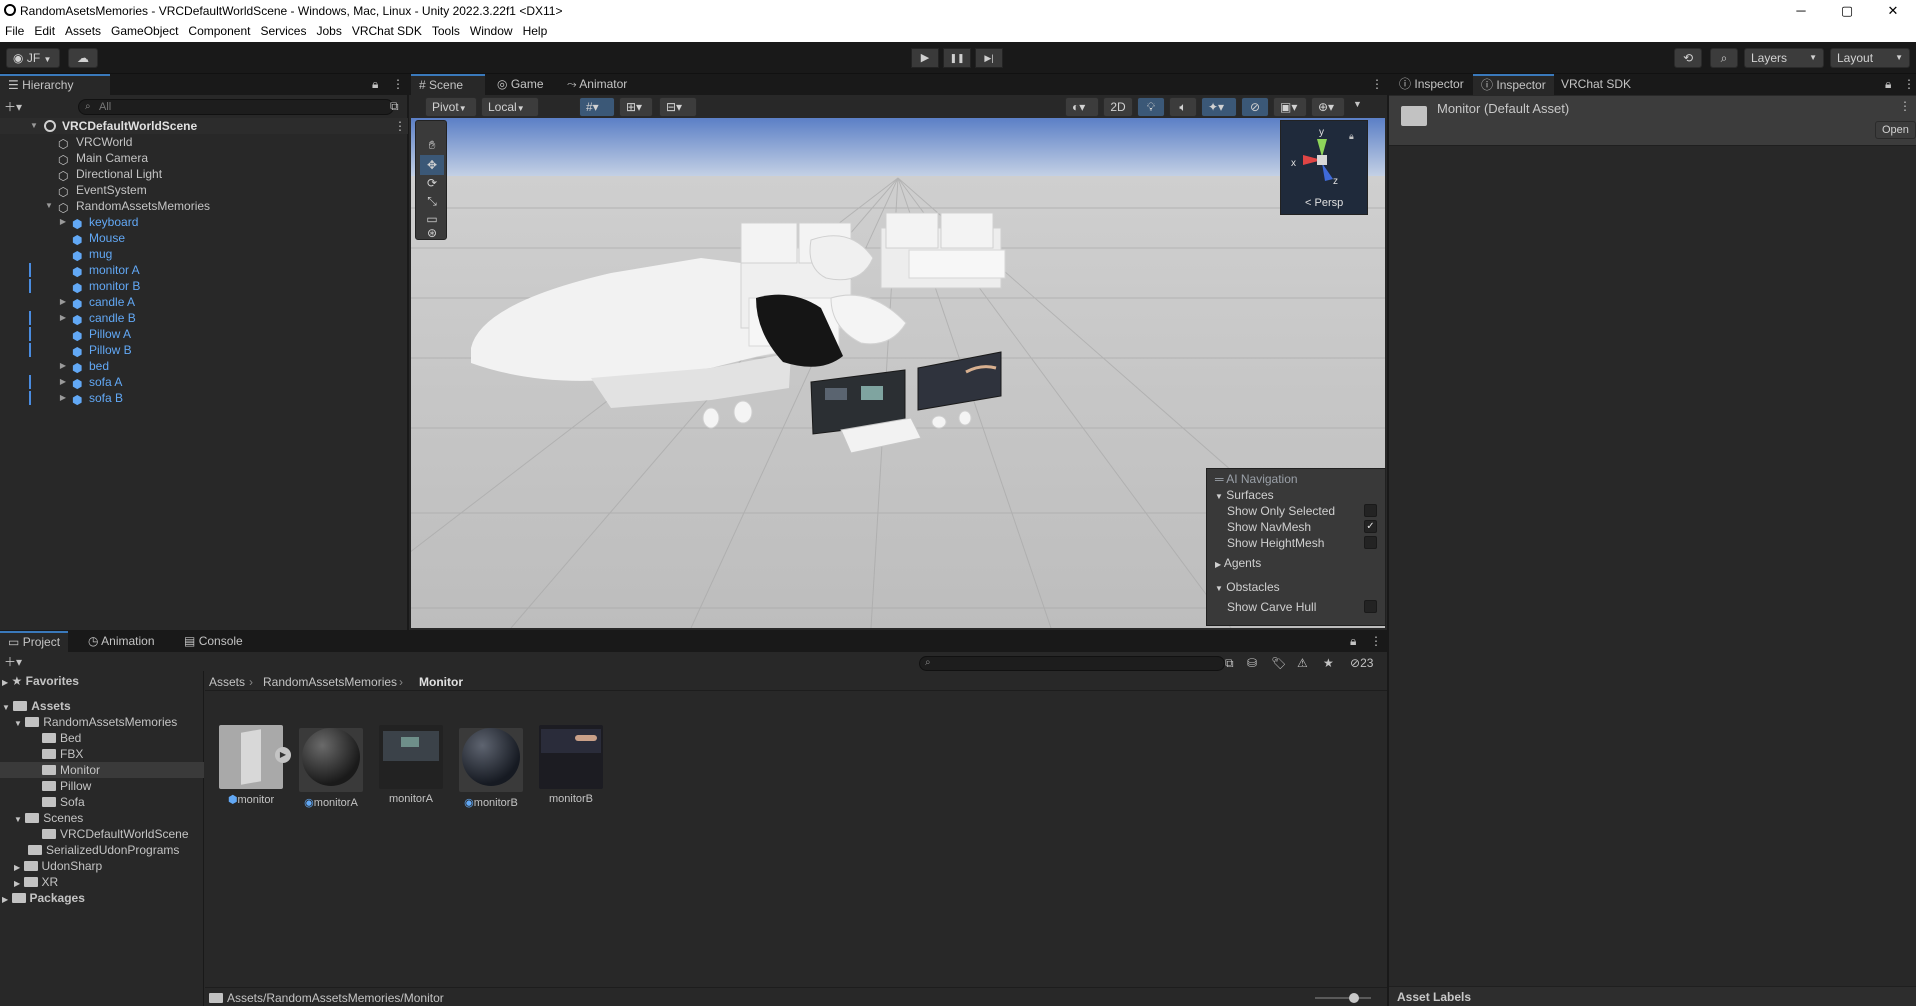 The image size is (1916, 1006). What do you see at coordinates (1278, 663) in the screenshot?
I see `label-icon: 🏷︎` at bounding box center [1278, 663].